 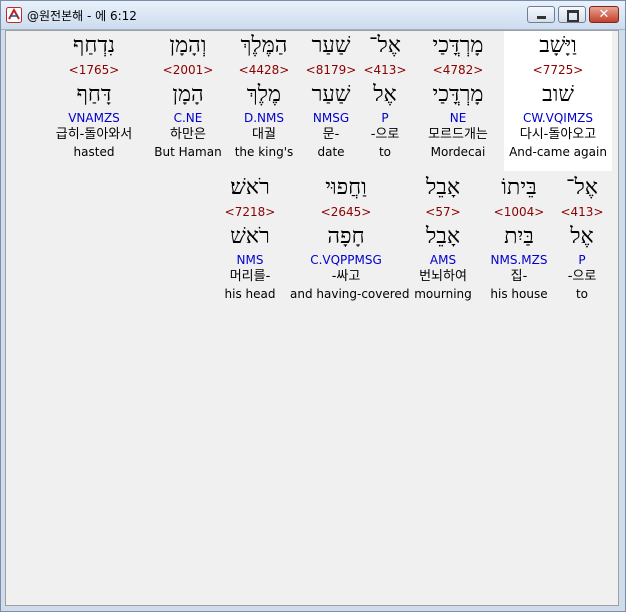 What do you see at coordinates (264, 152) in the screenshot?
I see `english-gloss: the king's` at bounding box center [264, 152].